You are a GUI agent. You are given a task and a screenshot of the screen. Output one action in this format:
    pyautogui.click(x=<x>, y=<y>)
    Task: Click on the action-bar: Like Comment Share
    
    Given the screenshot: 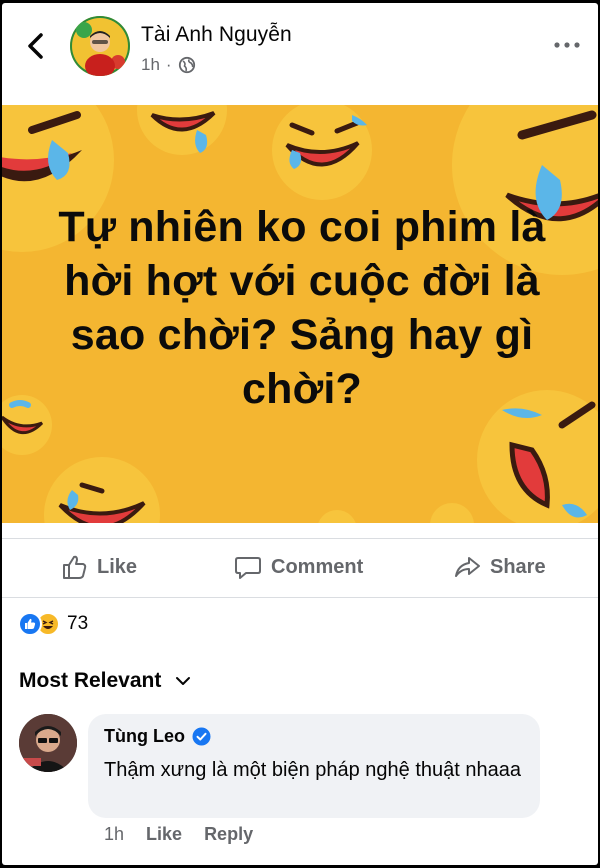 What is the action you would take?
    pyautogui.click(x=300, y=568)
    